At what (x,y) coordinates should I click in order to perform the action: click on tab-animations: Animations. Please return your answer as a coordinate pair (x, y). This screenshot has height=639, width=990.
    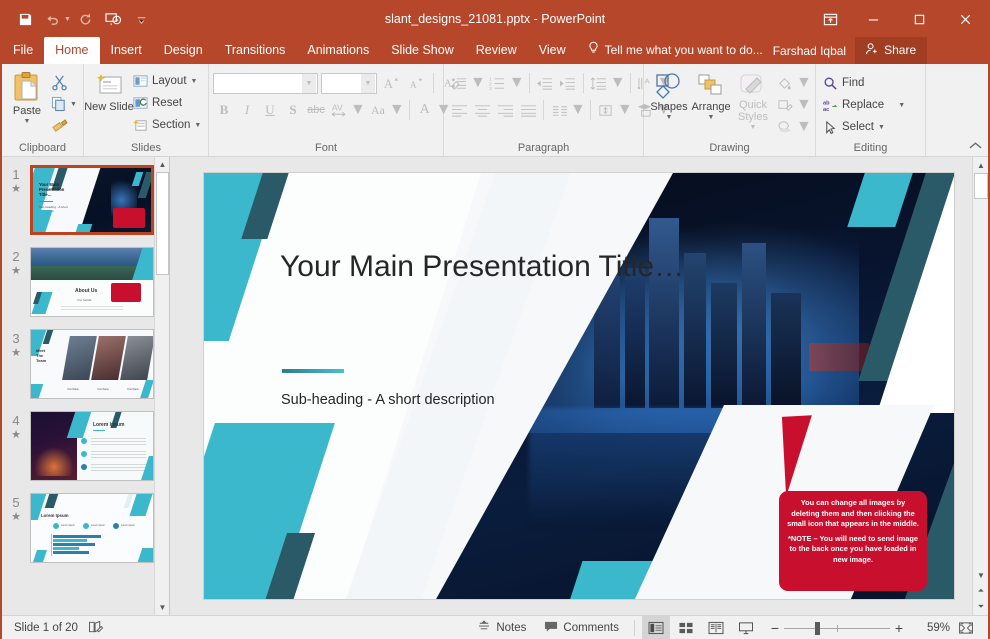
    Looking at the image, I should click on (338, 50).